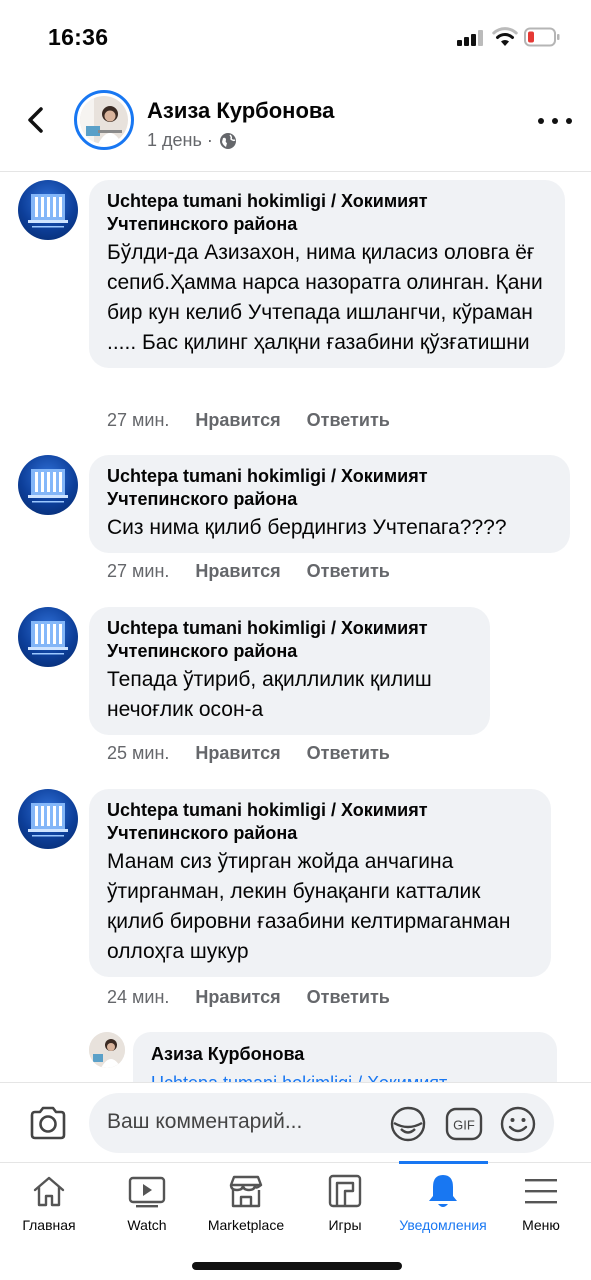 This screenshot has height=1280, width=591. I want to click on tab-marketplace: Marketplace, so click(246, 1203).